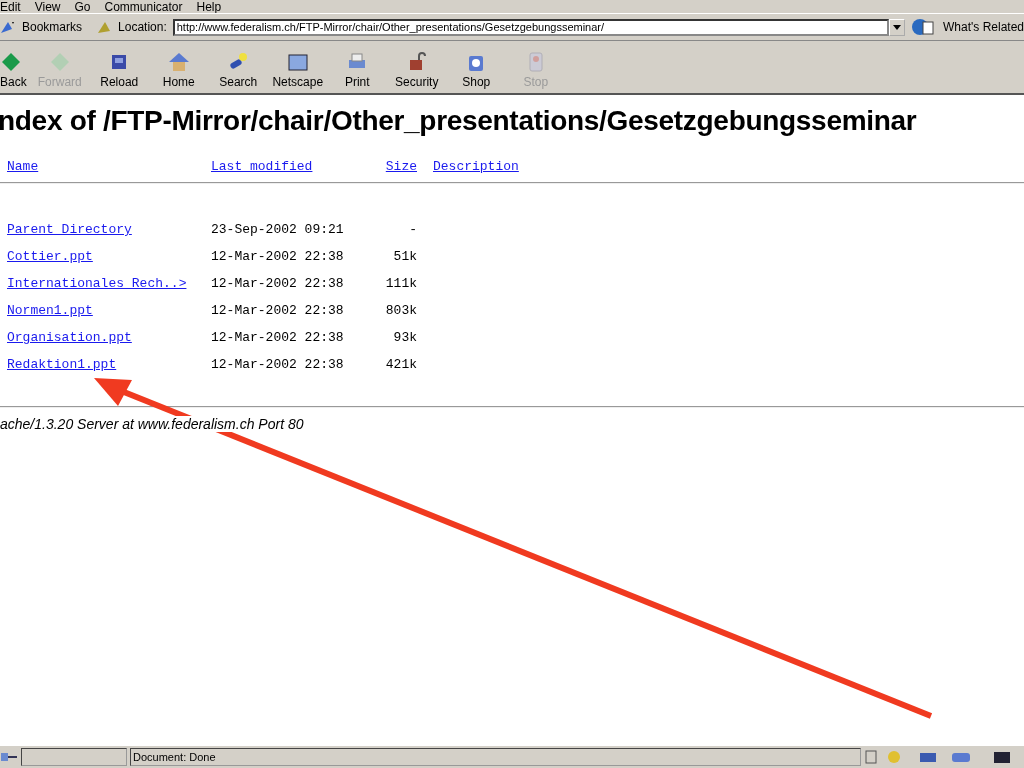 This screenshot has width=1024, height=768. I want to click on size-cell-text: 51k, so click(405, 256).